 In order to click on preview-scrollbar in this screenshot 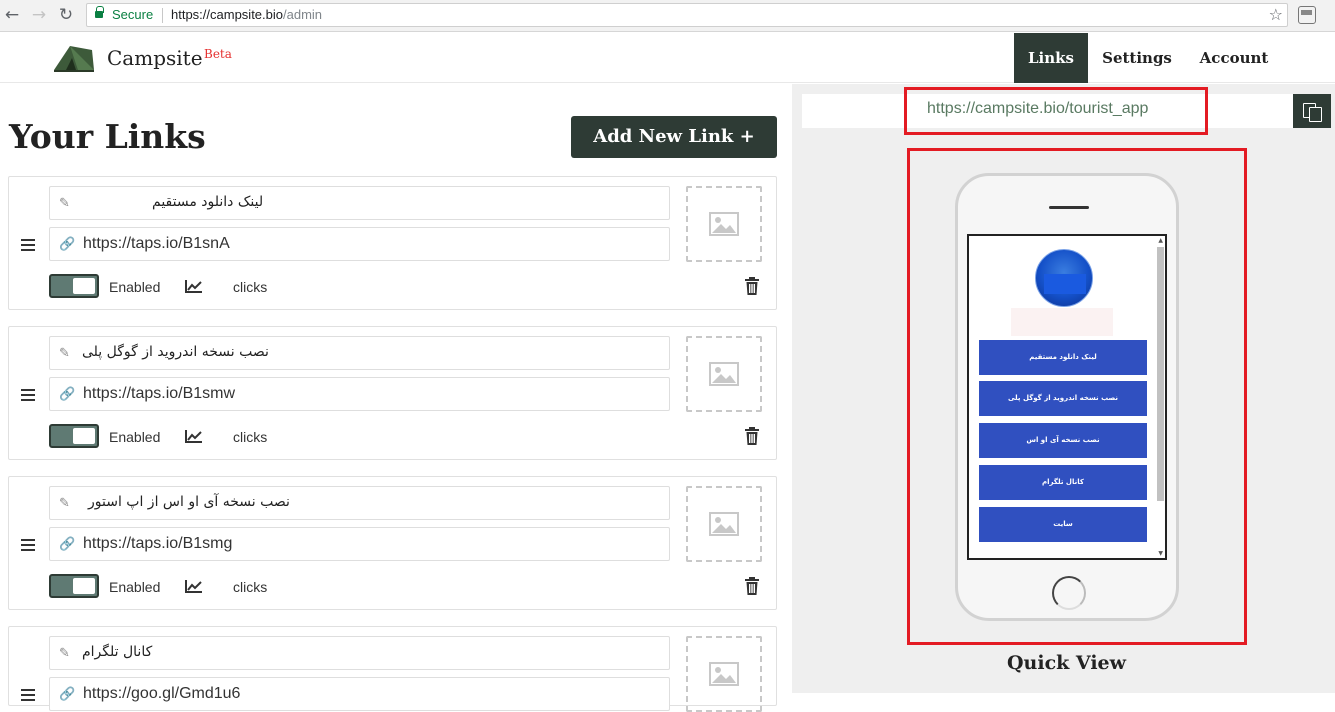, I will do `click(1160, 374)`.